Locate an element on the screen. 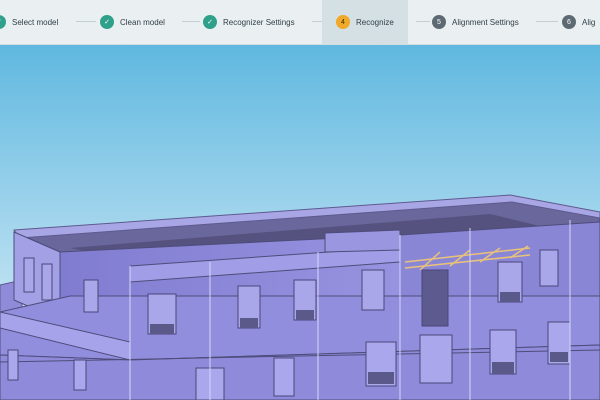  step-number-badge: 6 is located at coordinates (569, 22).